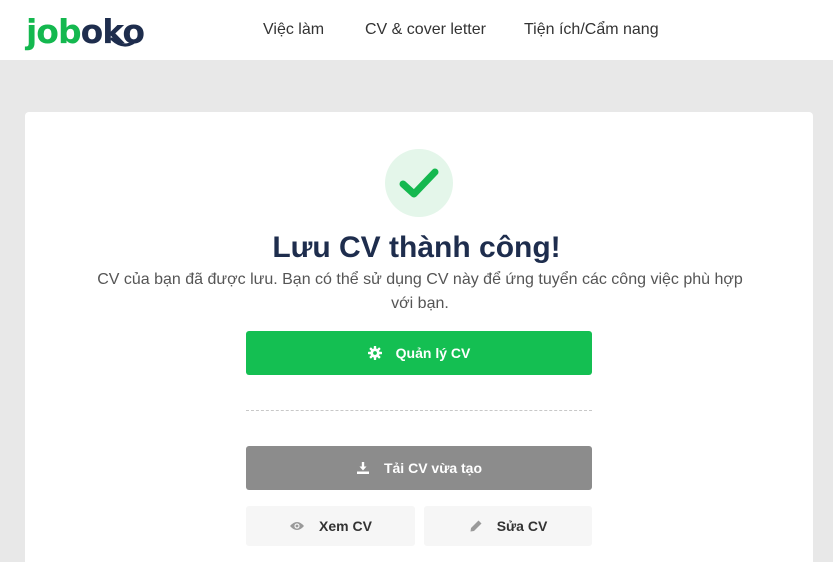 This screenshot has width=833, height=562. I want to click on download-cv-label: Tải CV vừa tạo, so click(433, 468).